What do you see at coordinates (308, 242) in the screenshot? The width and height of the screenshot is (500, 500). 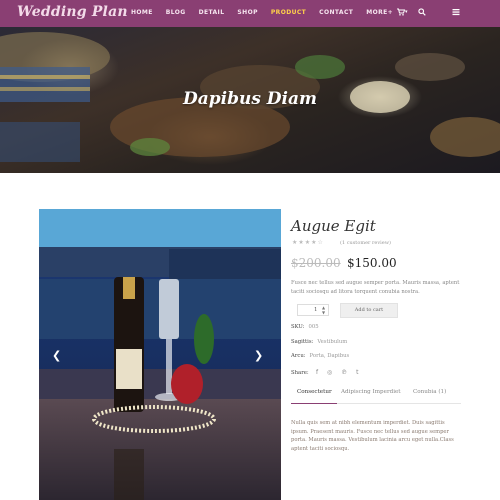 I see `rating-stars-icon: ★★★★☆` at bounding box center [308, 242].